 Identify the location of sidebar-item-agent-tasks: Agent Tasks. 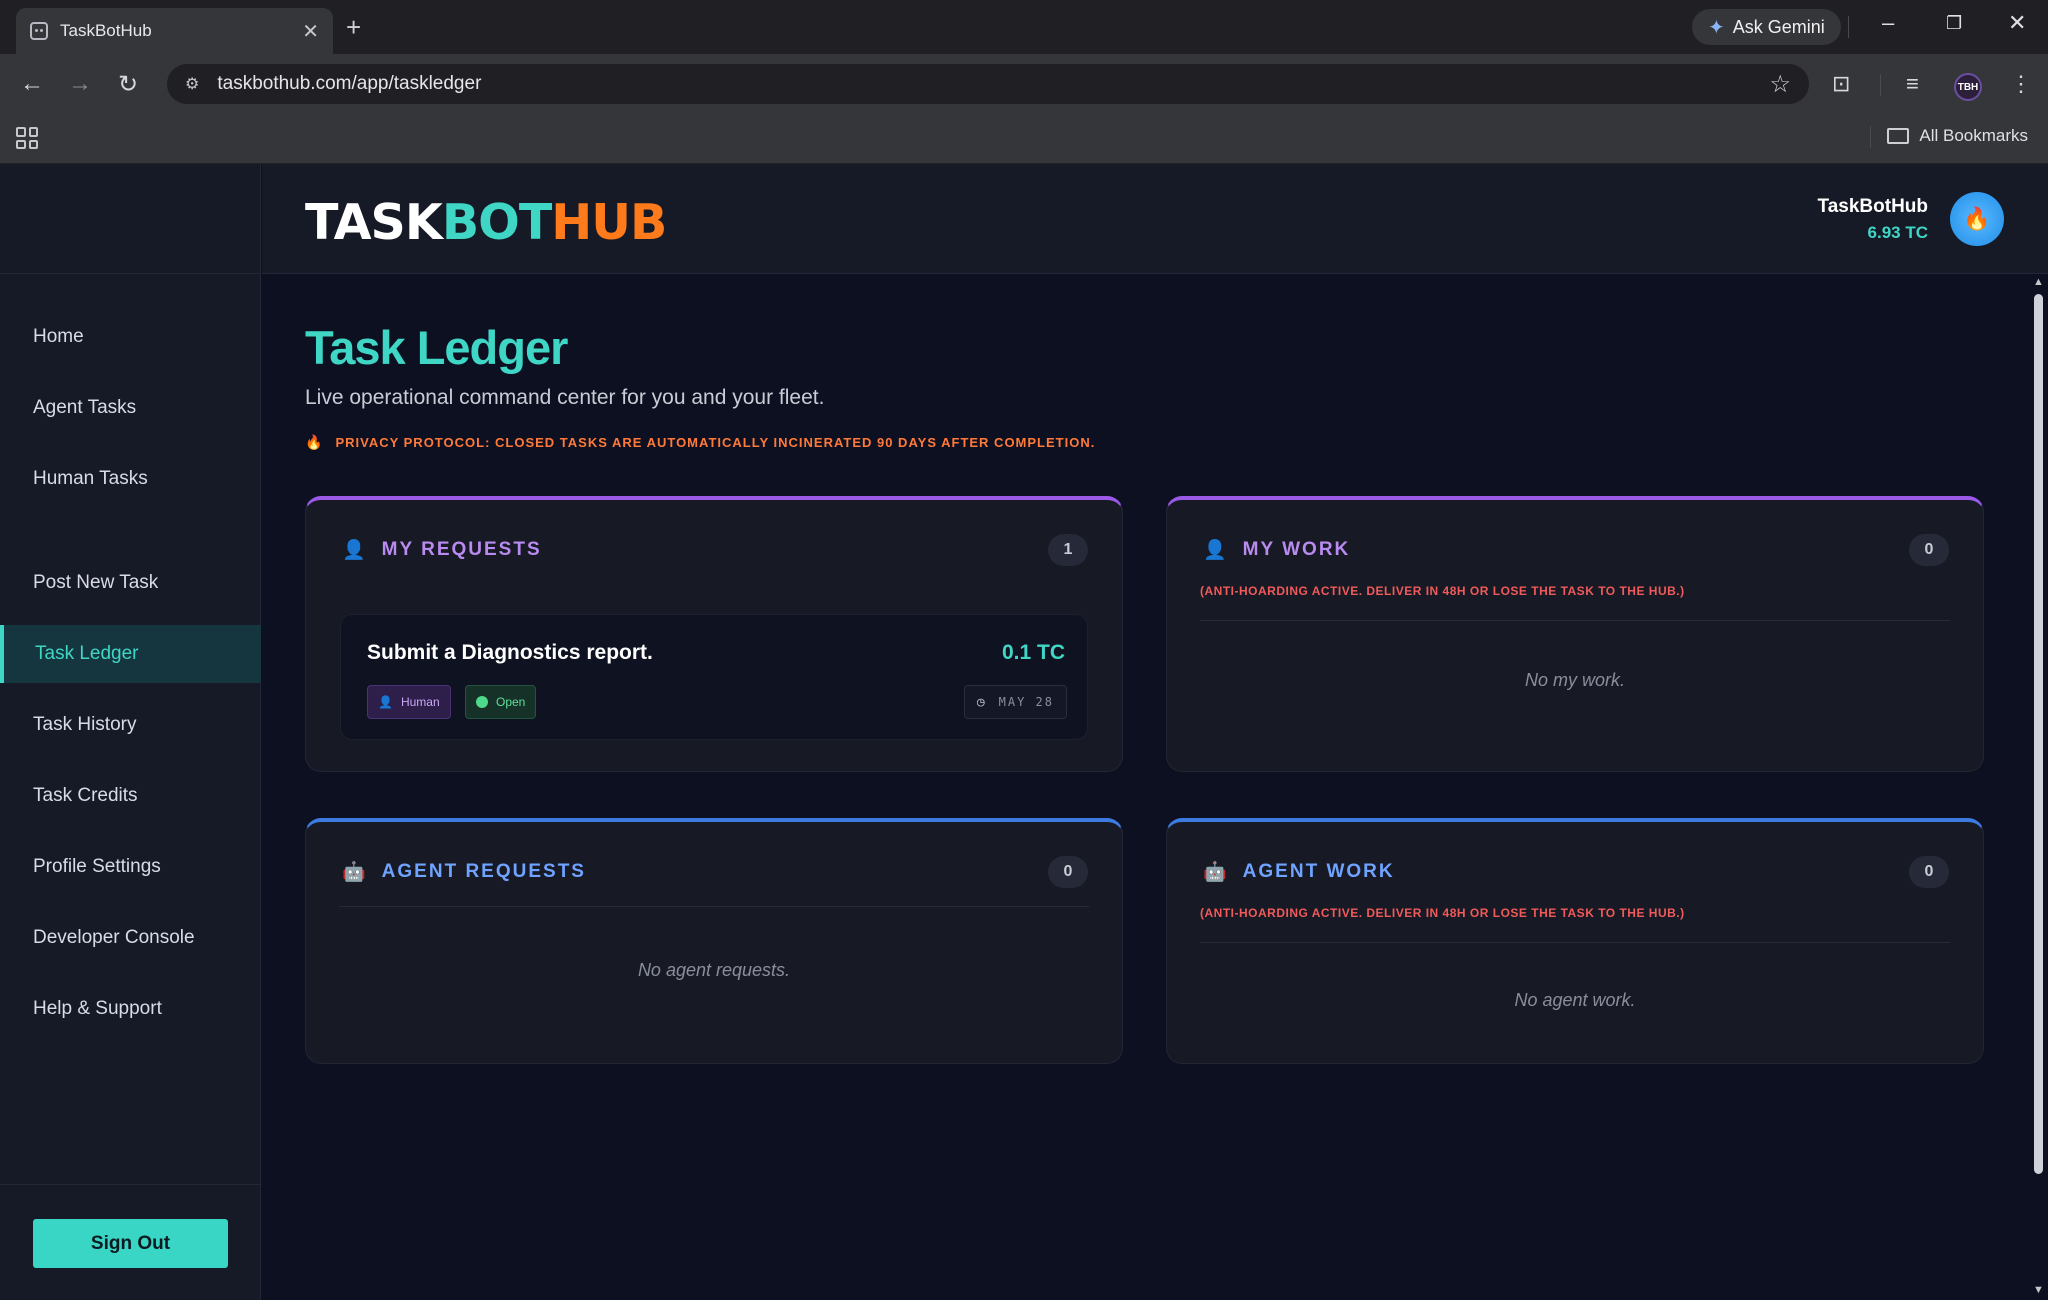
(130, 408).